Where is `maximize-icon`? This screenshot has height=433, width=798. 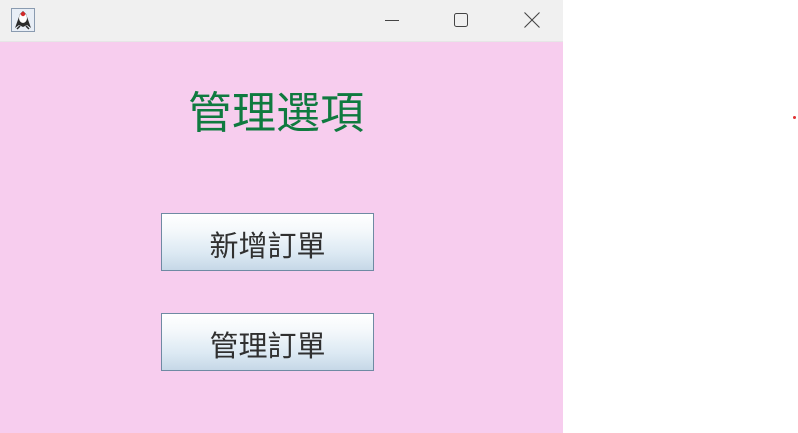 maximize-icon is located at coordinates (461, 20).